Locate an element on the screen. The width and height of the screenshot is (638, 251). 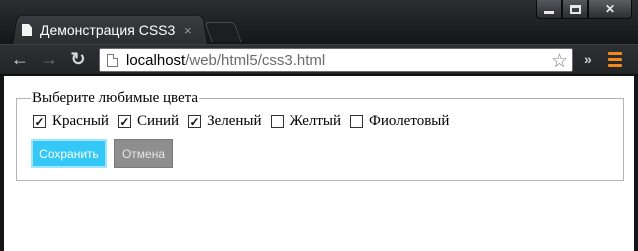
color-option-label: Красный is located at coordinates (80, 121).